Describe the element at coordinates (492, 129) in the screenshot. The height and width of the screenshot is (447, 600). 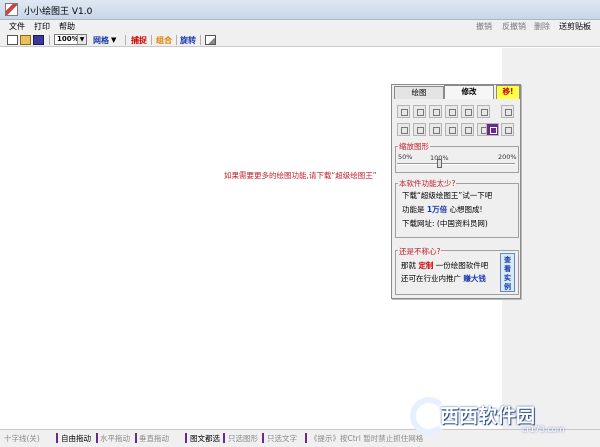
I see `color-fill-icon` at that location.